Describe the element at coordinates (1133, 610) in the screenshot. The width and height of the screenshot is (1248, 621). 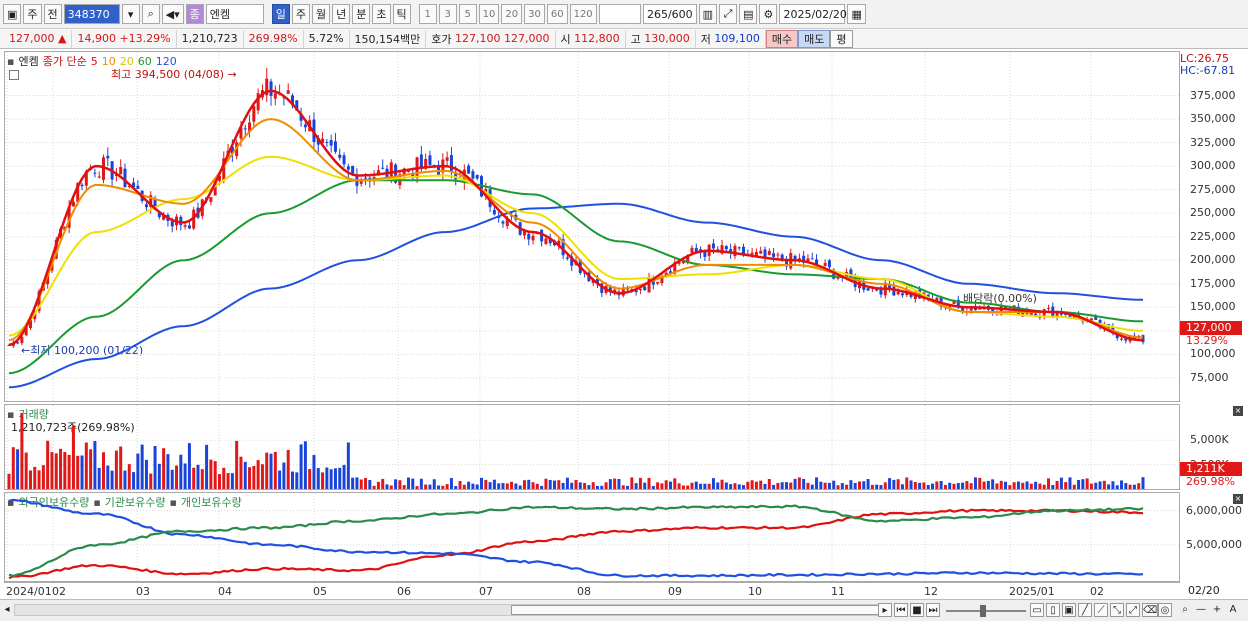
I see `measure-icon: ⤢` at that location.